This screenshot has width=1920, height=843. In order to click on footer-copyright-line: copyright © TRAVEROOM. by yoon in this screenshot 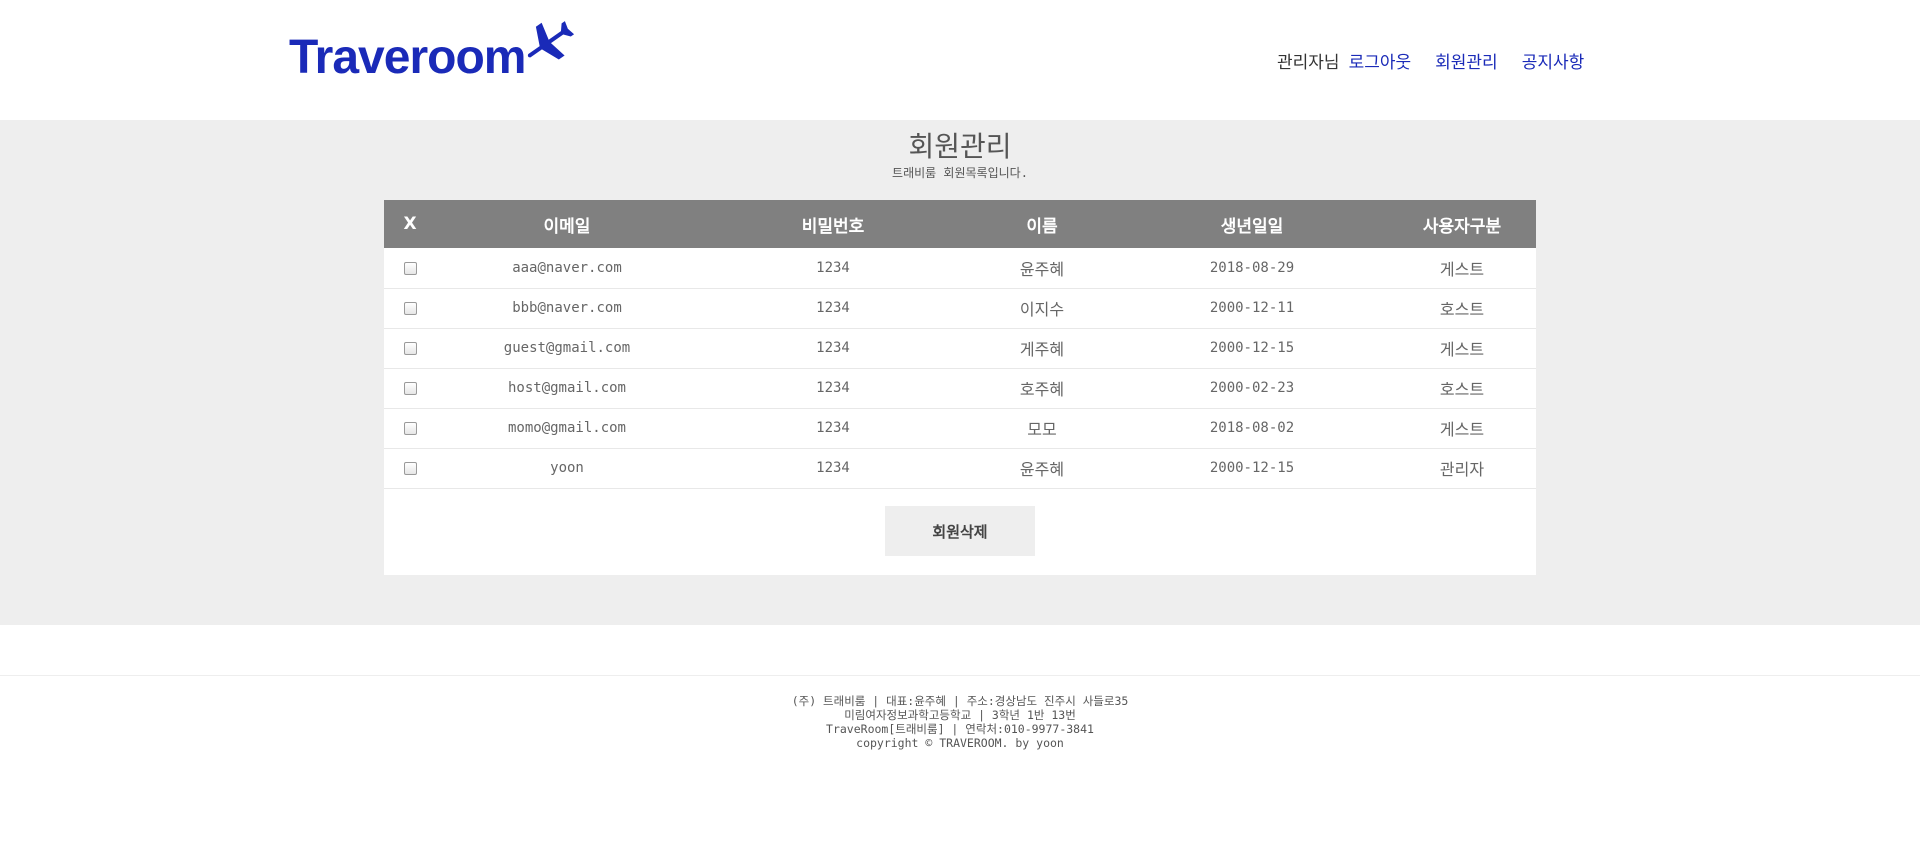, I will do `click(960, 743)`.